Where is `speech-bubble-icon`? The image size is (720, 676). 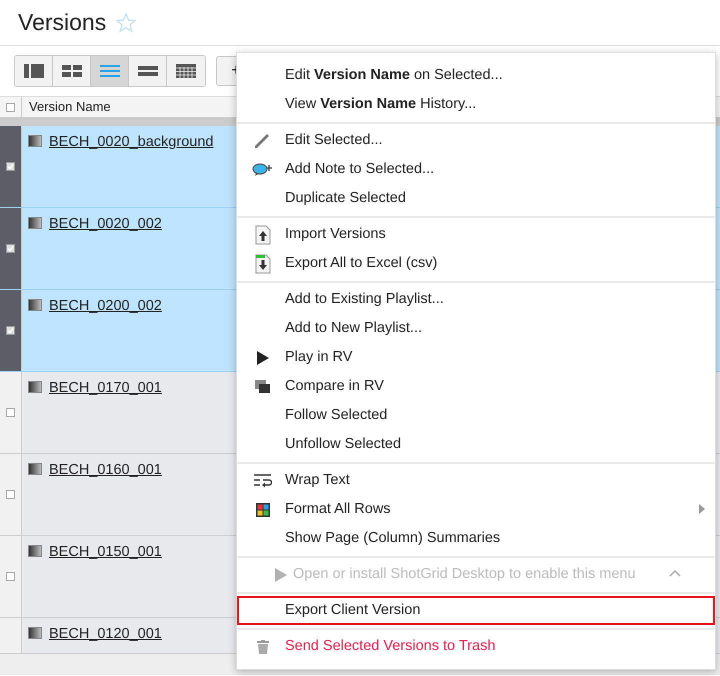
speech-bubble-icon is located at coordinates (263, 169).